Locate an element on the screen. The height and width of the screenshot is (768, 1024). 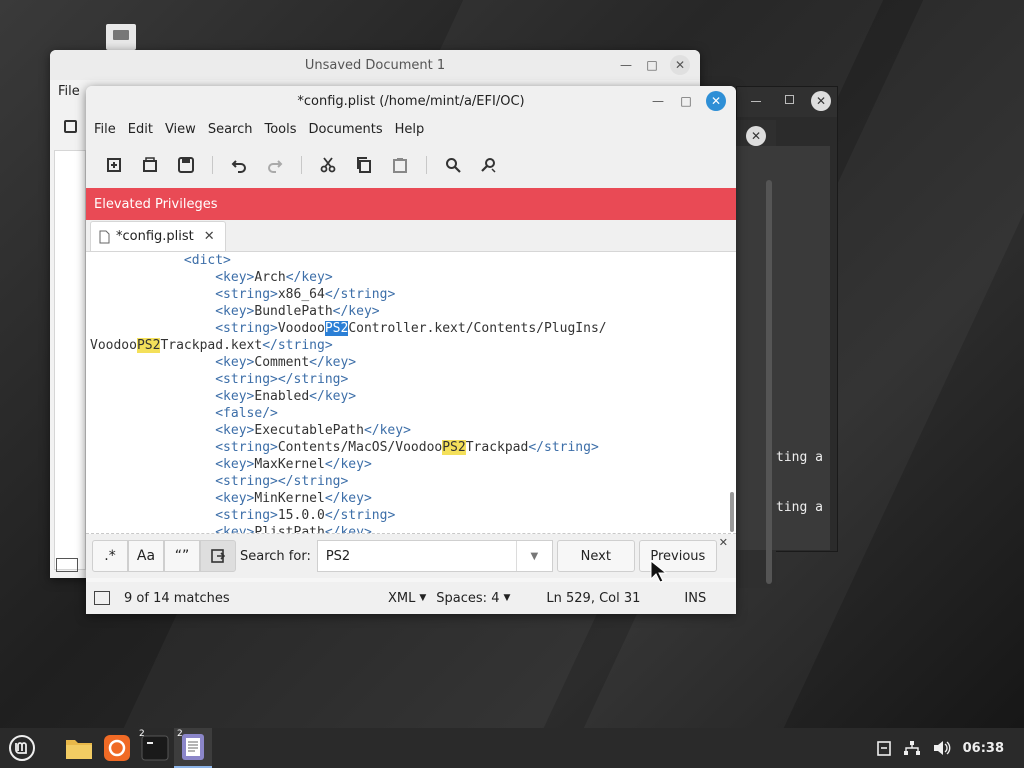
code-line: <dict> is located at coordinates (413, 260).